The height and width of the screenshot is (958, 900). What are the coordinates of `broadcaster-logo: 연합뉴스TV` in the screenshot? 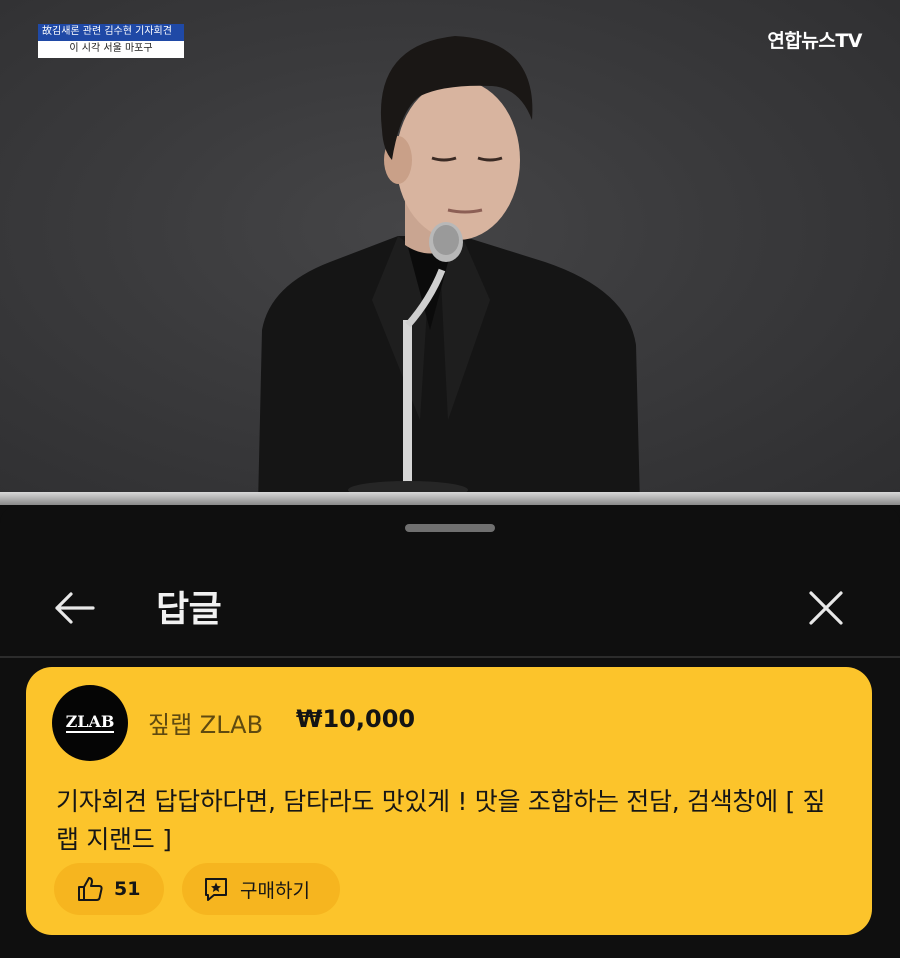 It's located at (814, 41).